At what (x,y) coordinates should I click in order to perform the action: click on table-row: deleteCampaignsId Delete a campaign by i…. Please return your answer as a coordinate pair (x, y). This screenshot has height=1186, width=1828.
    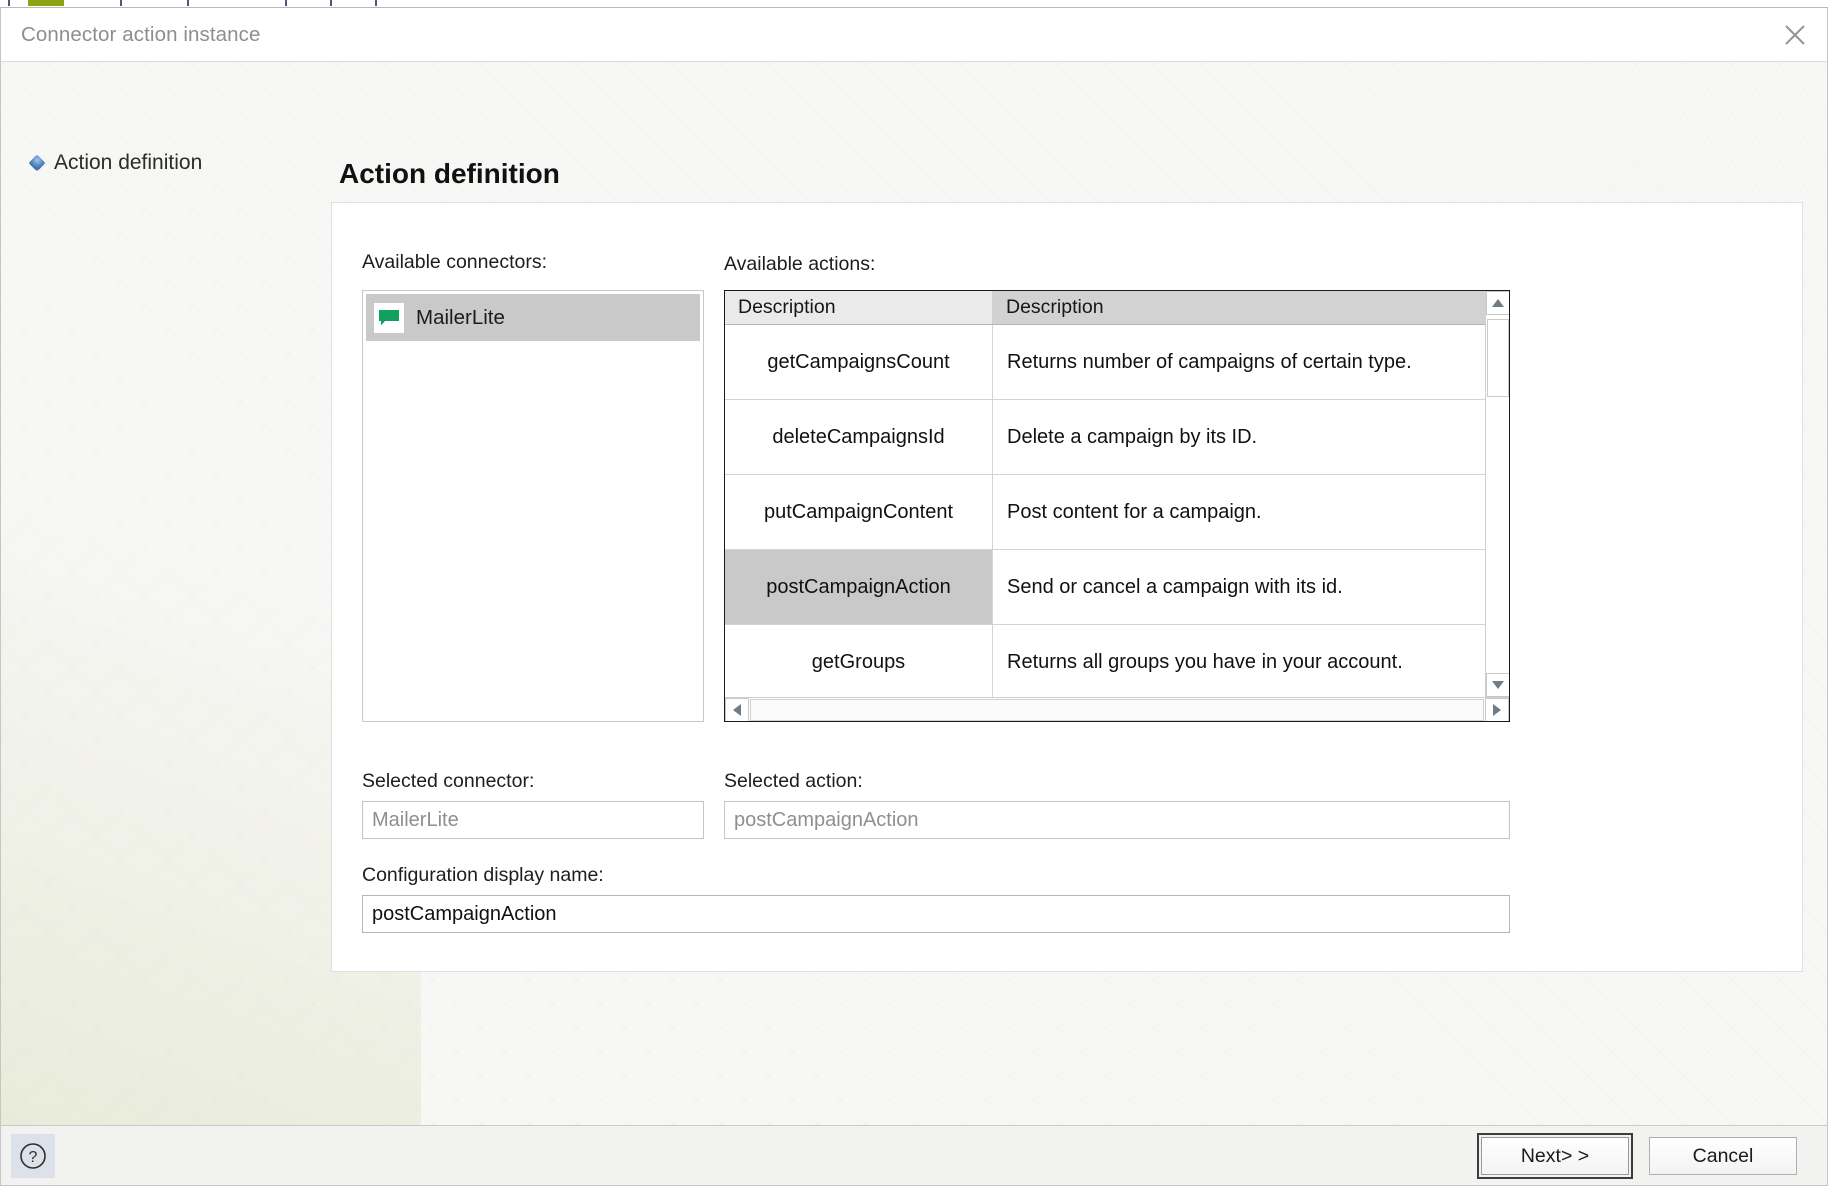
    Looking at the image, I should click on (1117, 437).